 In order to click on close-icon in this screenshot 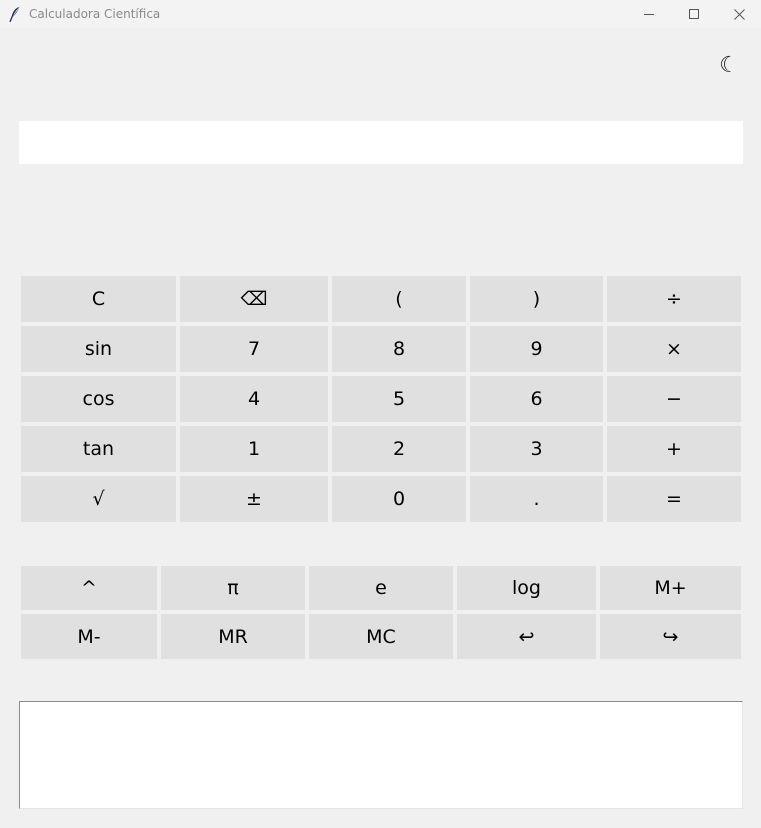, I will do `click(739, 14)`.